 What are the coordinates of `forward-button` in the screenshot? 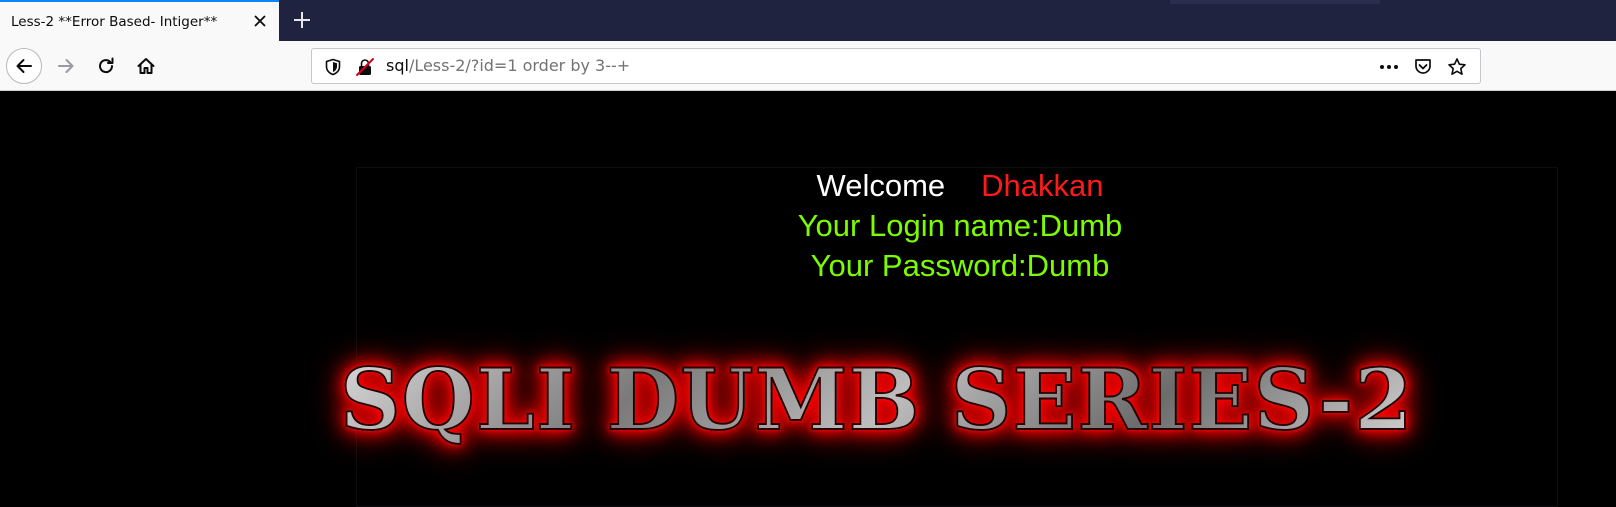 It's located at (66, 66).